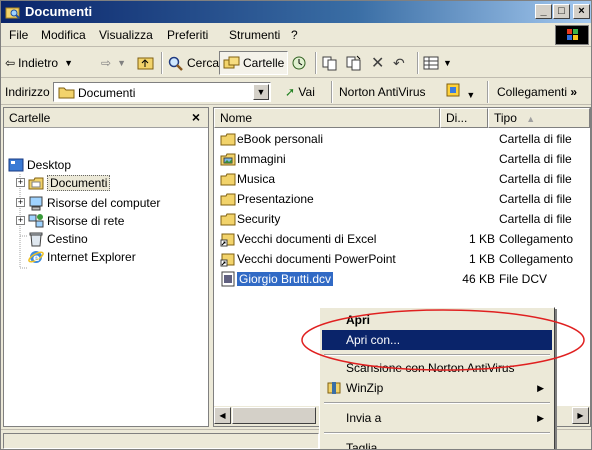 The height and width of the screenshot is (450, 592). What do you see at coordinates (437, 388) in the screenshot?
I see `context-winzip-item: WinZip ▶` at bounding box center [437, 388].